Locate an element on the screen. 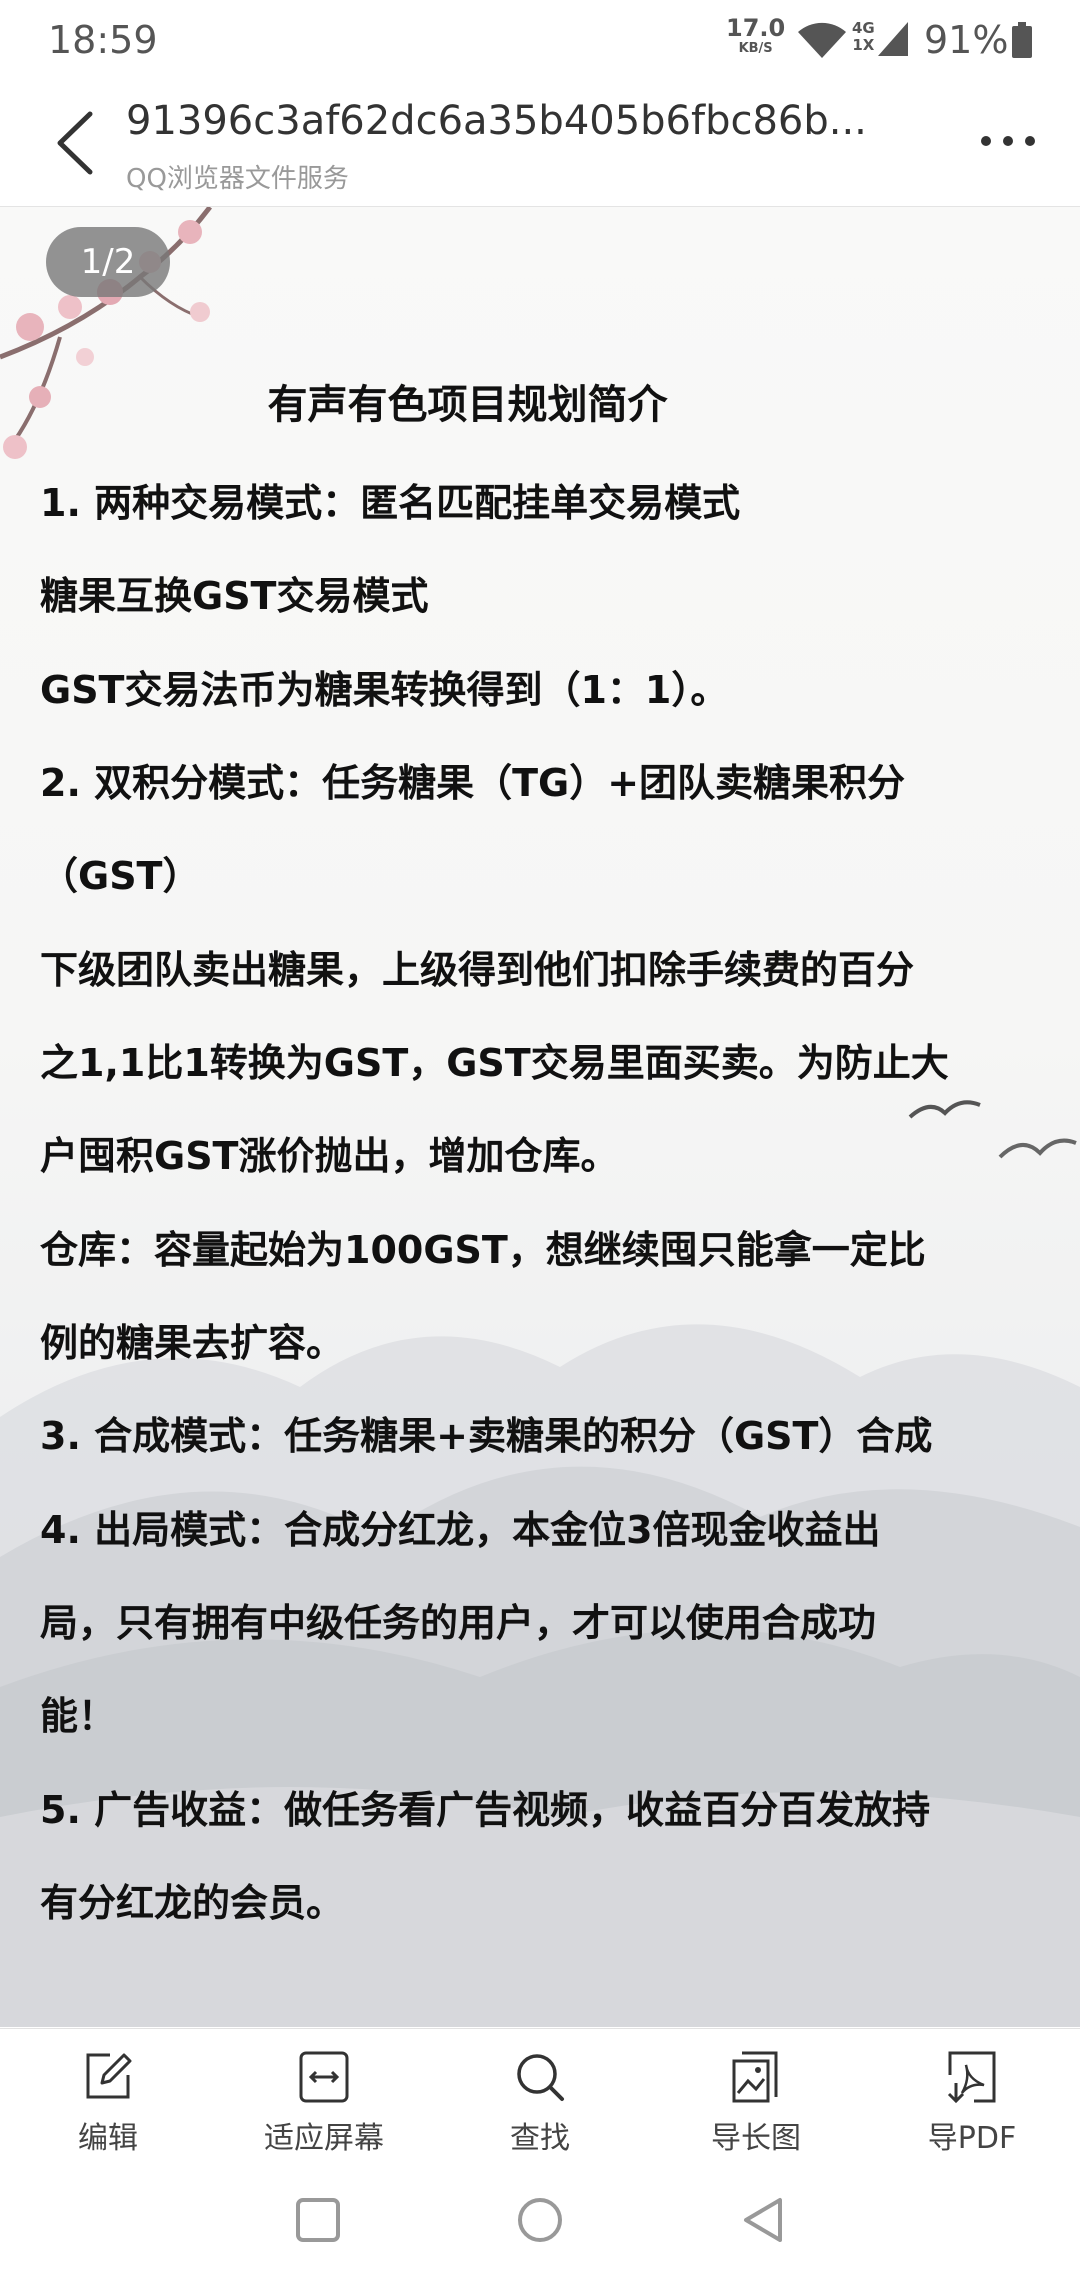  back-nav-icon is located at coordinates (764, 2220).